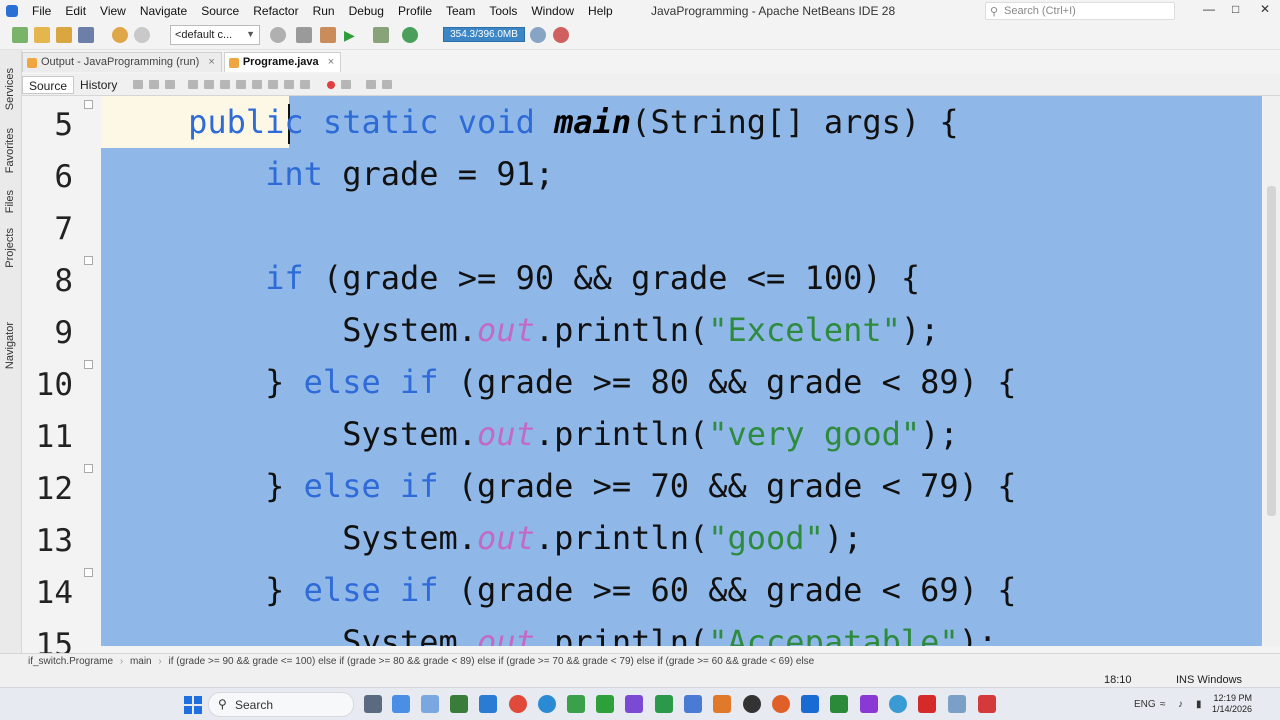 This screenshot has width=1280, height=720. What do you see at coordinates (1209, 9) in the screenshot?
I see `minimize-icon: —` at bounding box center [1209, 9].